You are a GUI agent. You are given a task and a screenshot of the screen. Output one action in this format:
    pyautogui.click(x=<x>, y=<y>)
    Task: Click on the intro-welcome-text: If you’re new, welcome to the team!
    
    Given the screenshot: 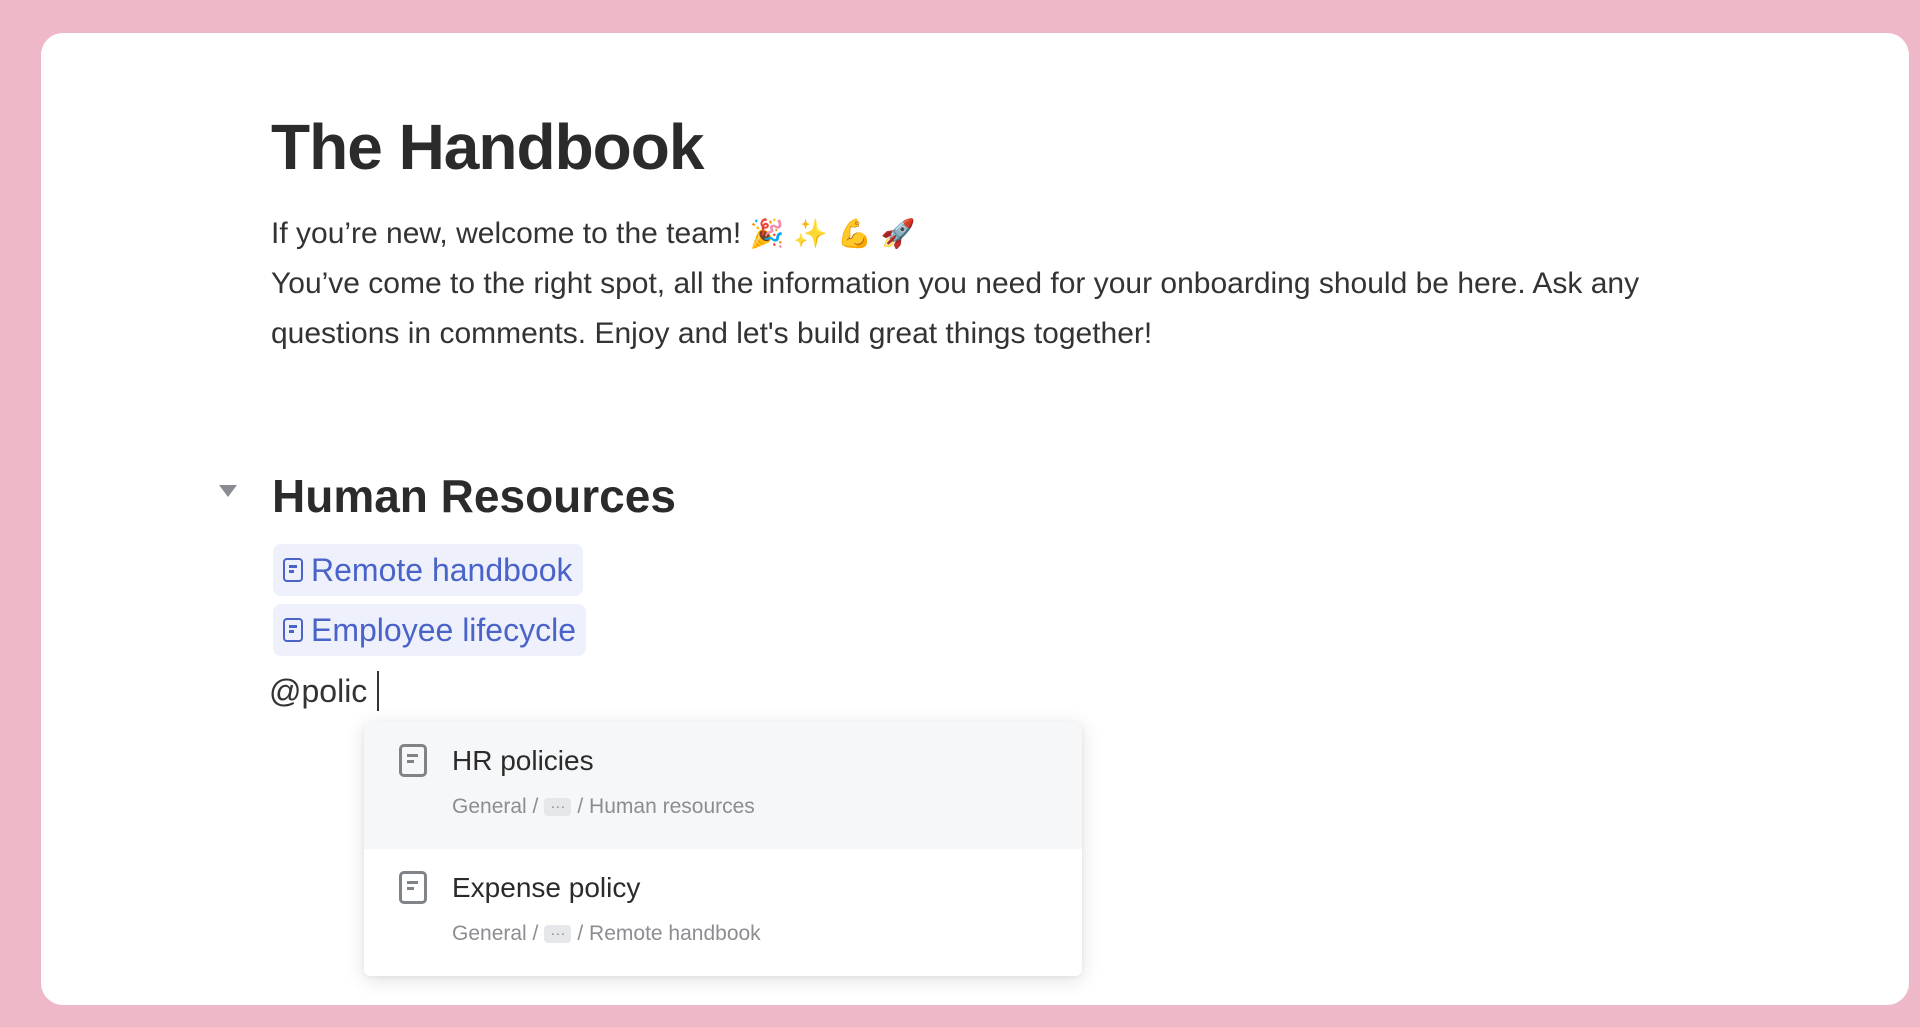 What is the action you would take?
    pyautogui.click(x=506, y=233)
    